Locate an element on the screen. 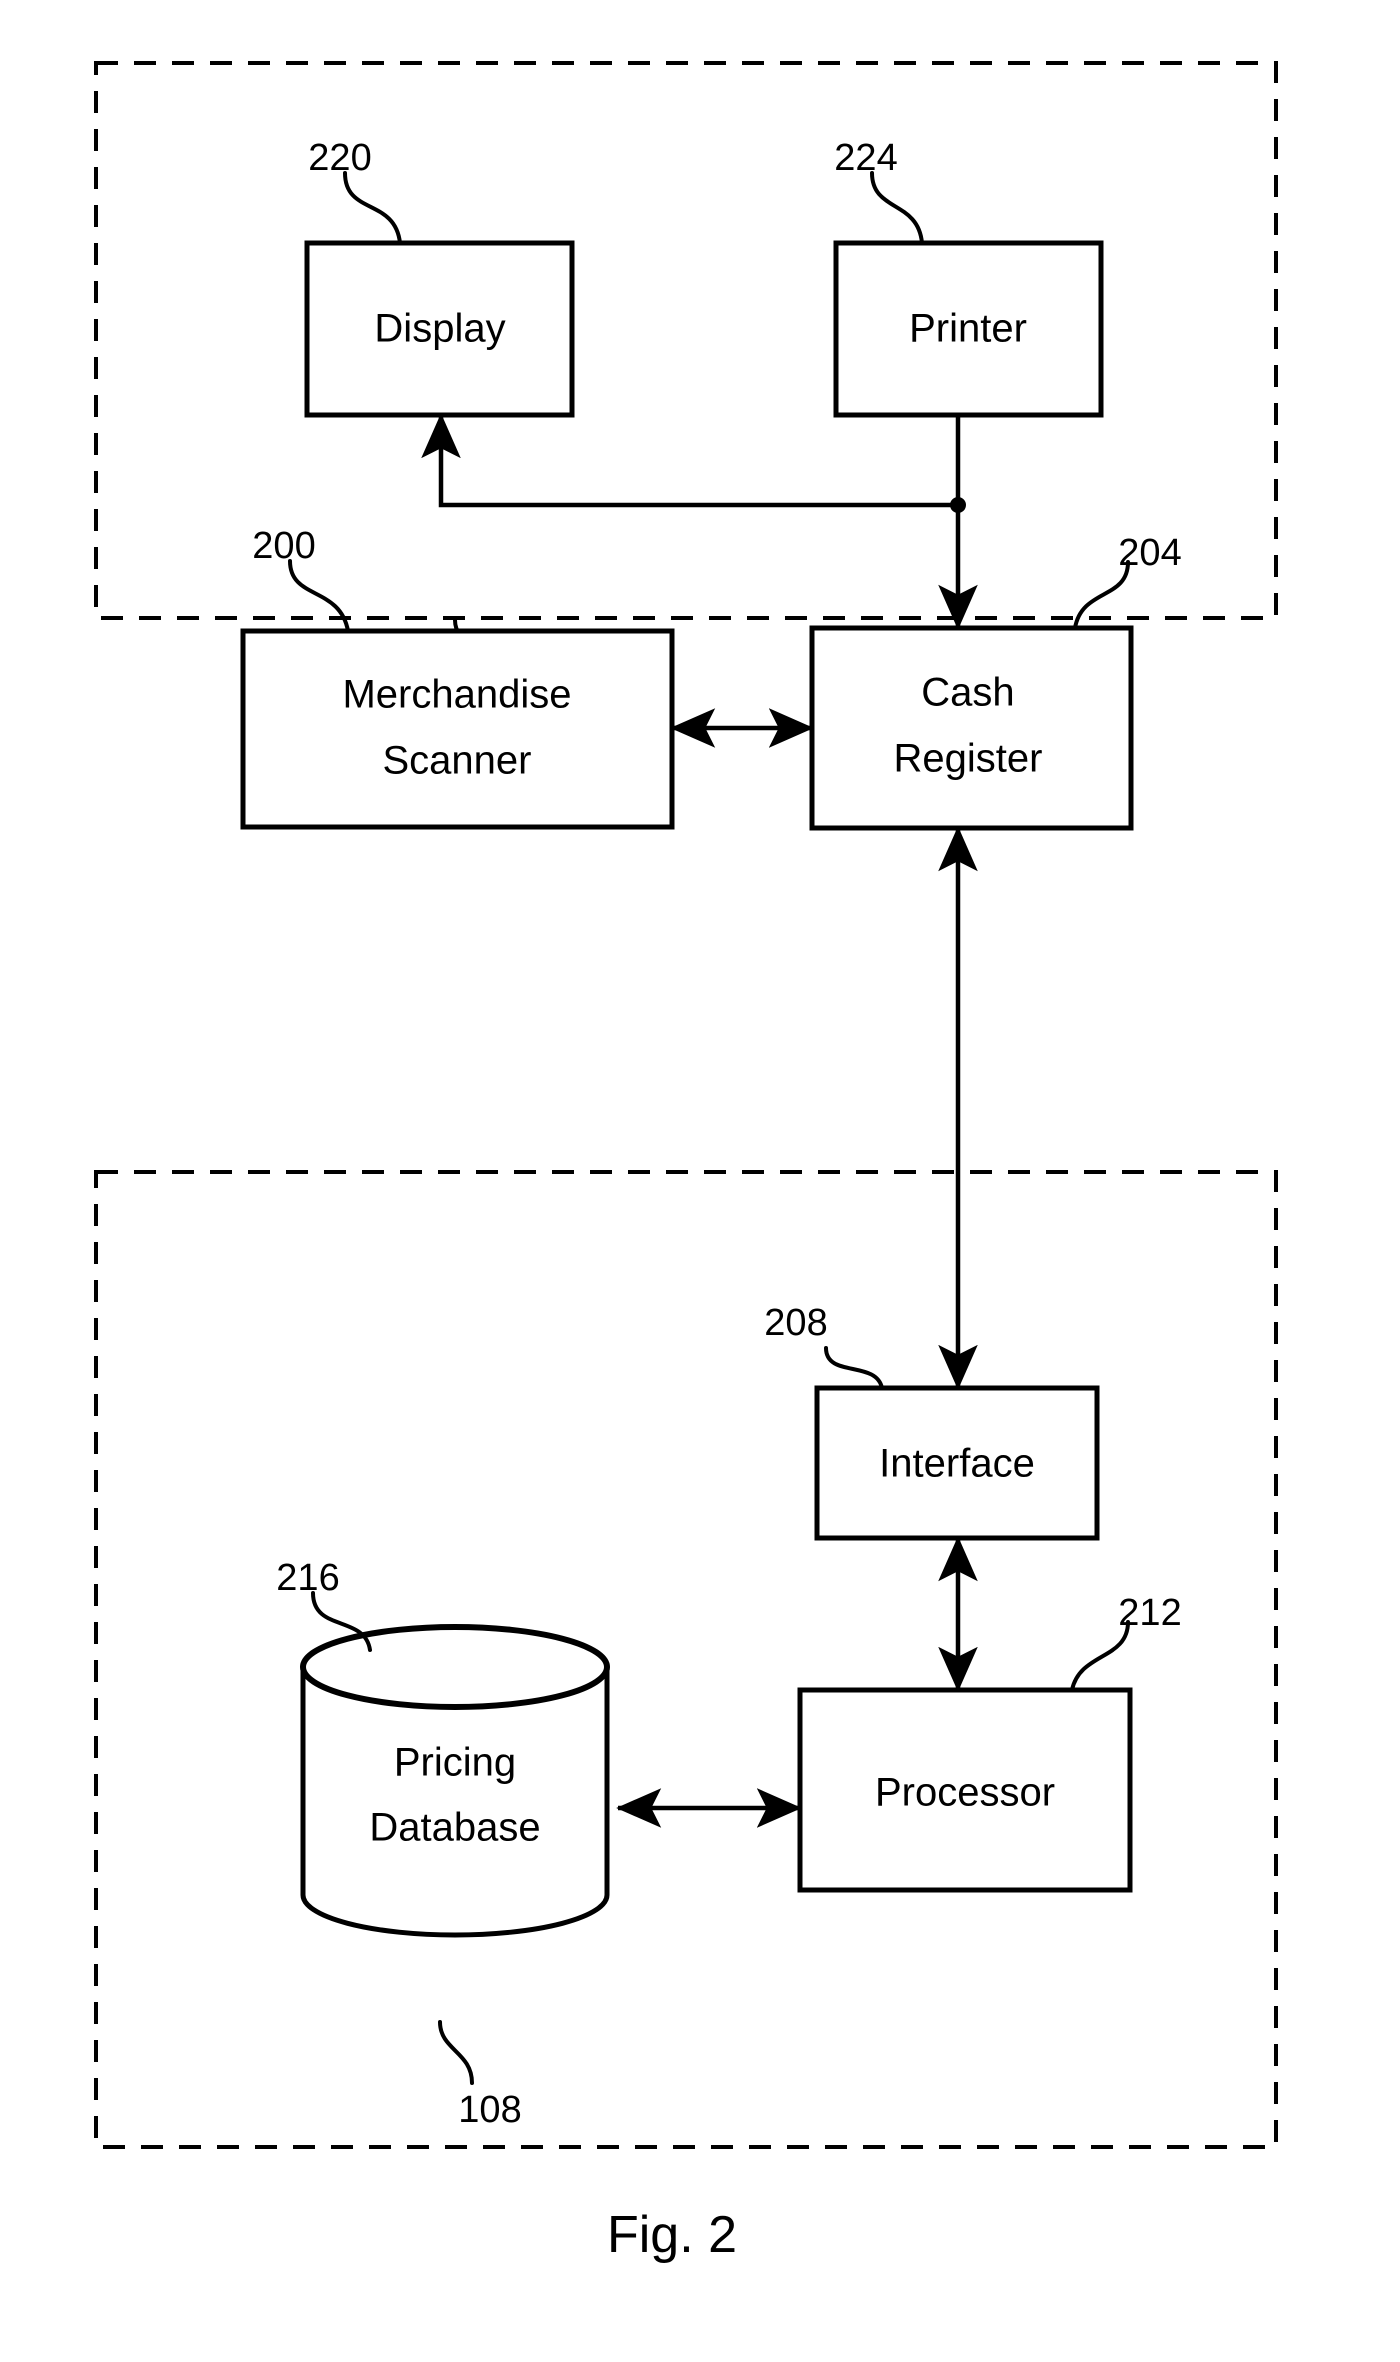  pricing-database-cylinder-top is located at coordinates (455, 1667).